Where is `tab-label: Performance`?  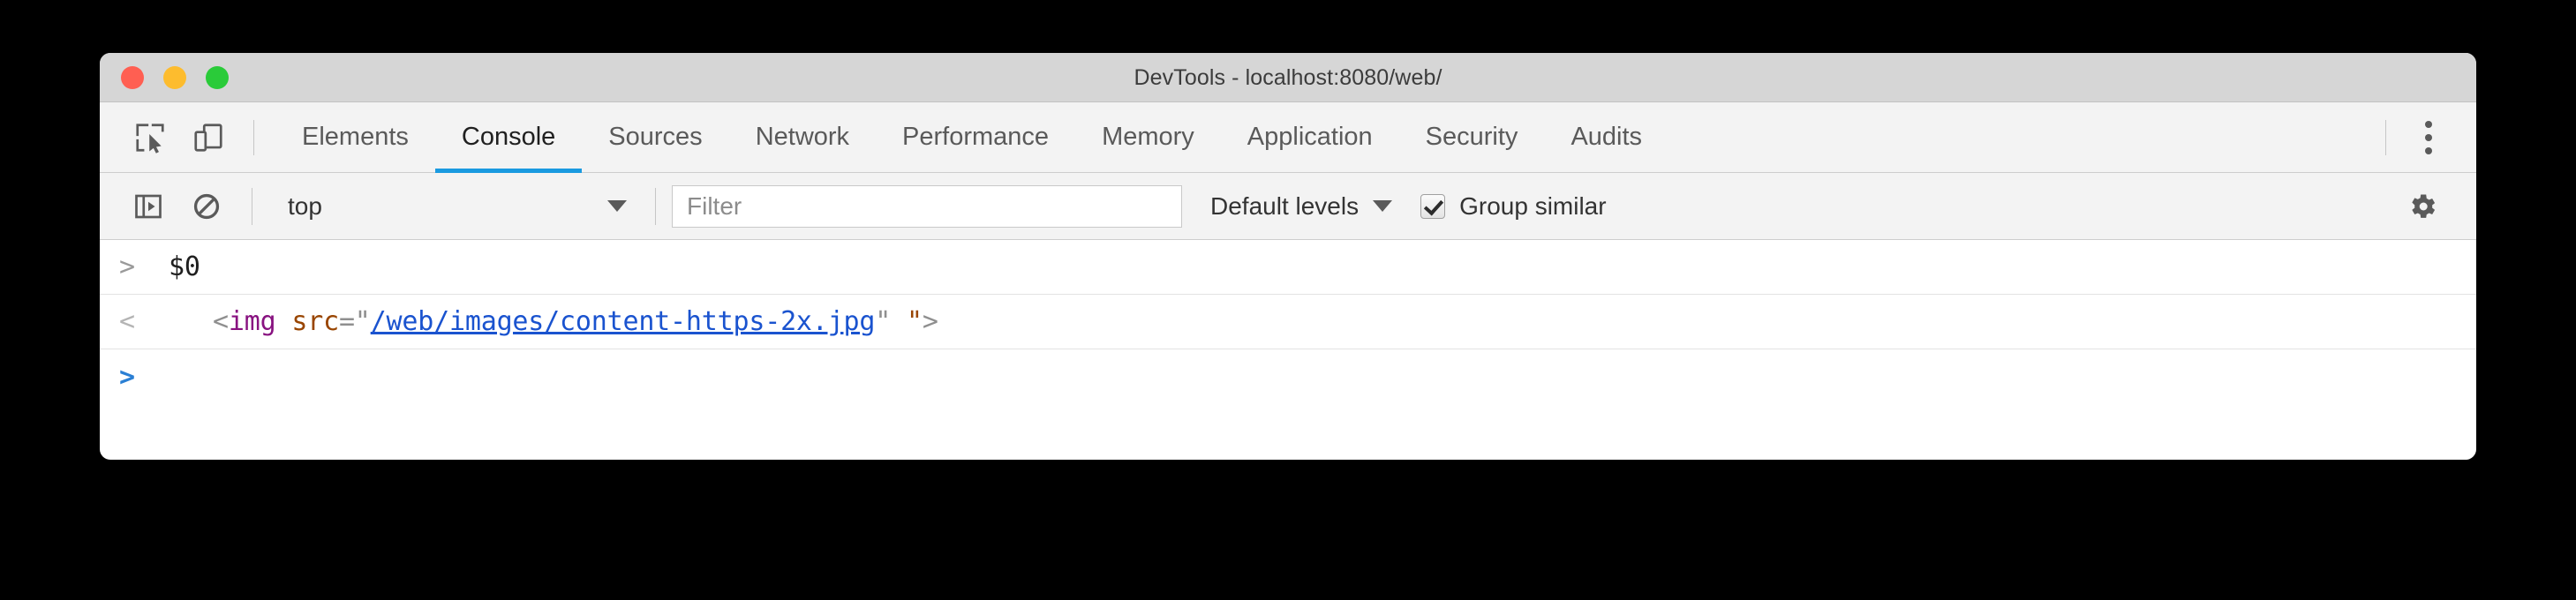 tab-label: Performance is located at coordinates (976, 137).